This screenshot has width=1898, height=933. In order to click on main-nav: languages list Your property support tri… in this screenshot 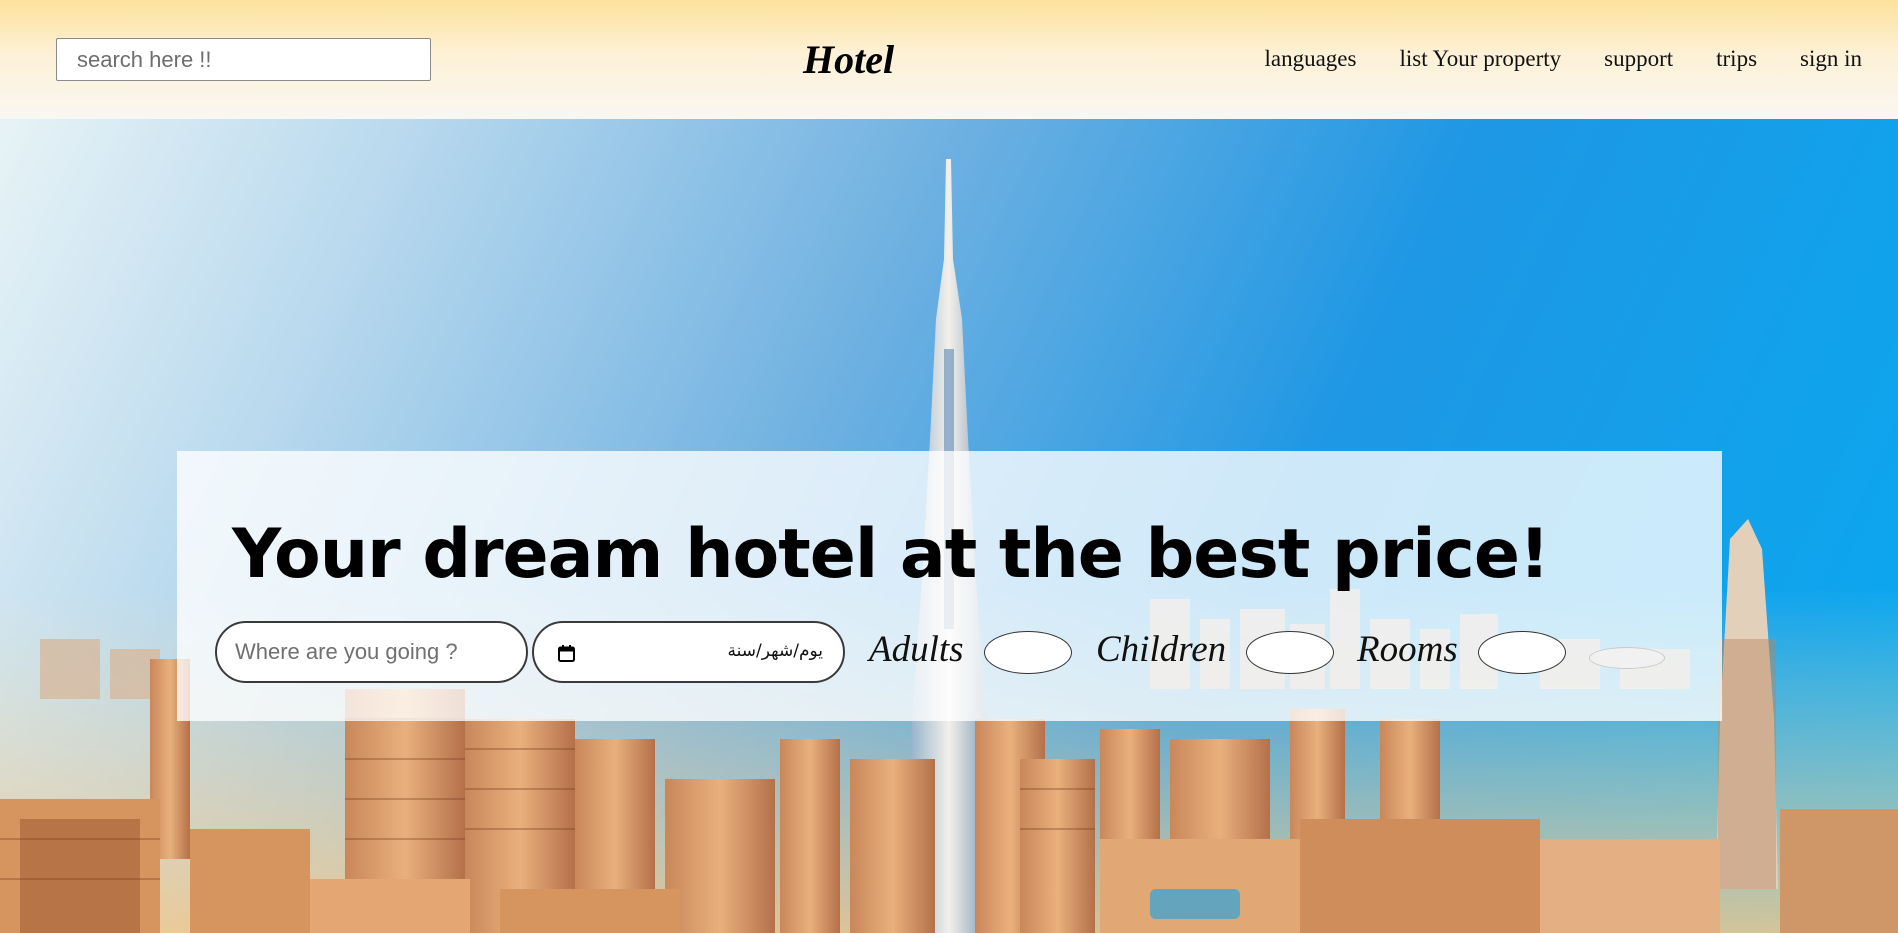, I will do `click(1564, 59)`.